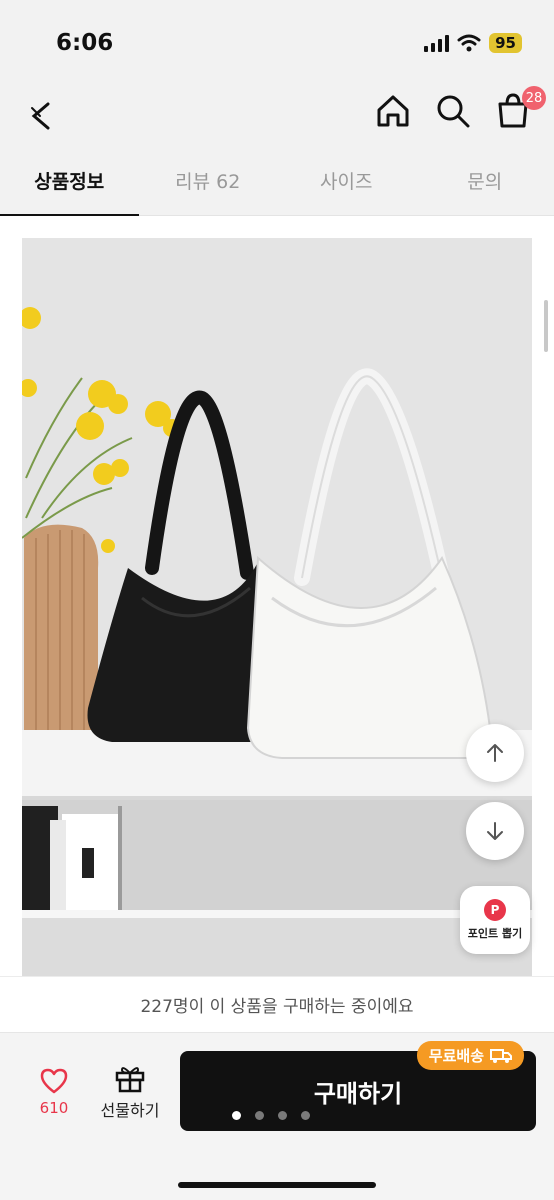 This screenshot has width=554, height=1200. What do you see at coordinates (358, 1093) in the screenshot?
I see `buy-button-label: 구매하기` at bounding box center [358, 1093].